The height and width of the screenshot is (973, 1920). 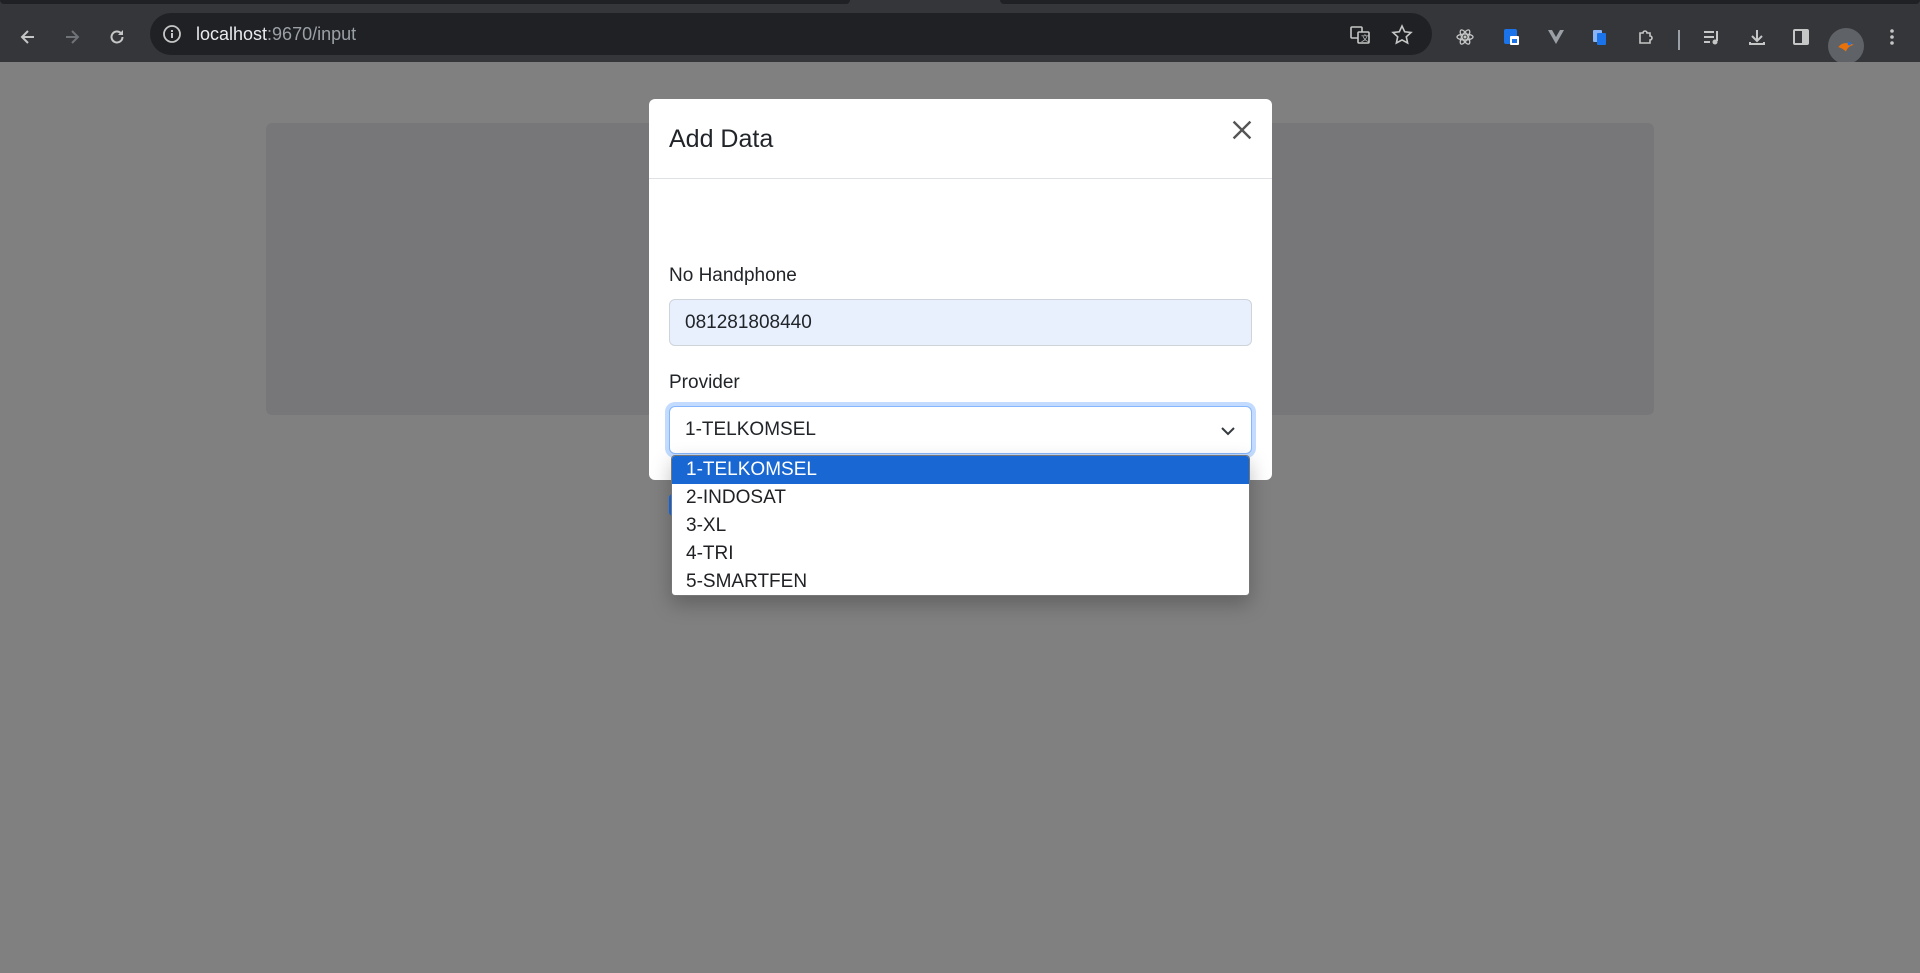 I want to click on playlist-icon, so click(x=1711, y=38).